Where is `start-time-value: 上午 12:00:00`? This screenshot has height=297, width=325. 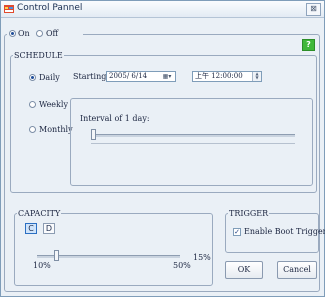 start-time-value: 上午 12:00:00 is located at coordinates (219, 76).